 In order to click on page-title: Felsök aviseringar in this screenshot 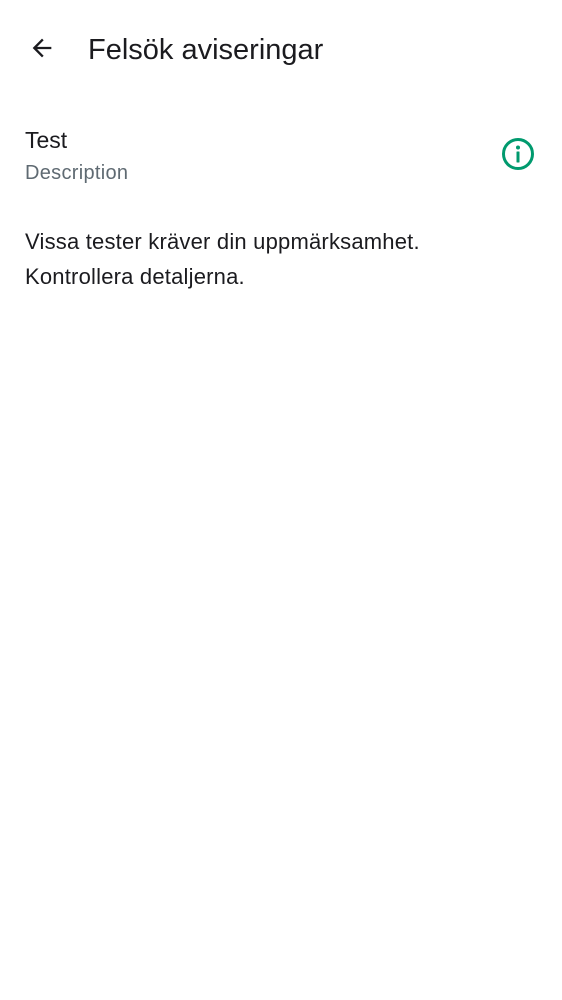, I will do `click(206, 50)`.